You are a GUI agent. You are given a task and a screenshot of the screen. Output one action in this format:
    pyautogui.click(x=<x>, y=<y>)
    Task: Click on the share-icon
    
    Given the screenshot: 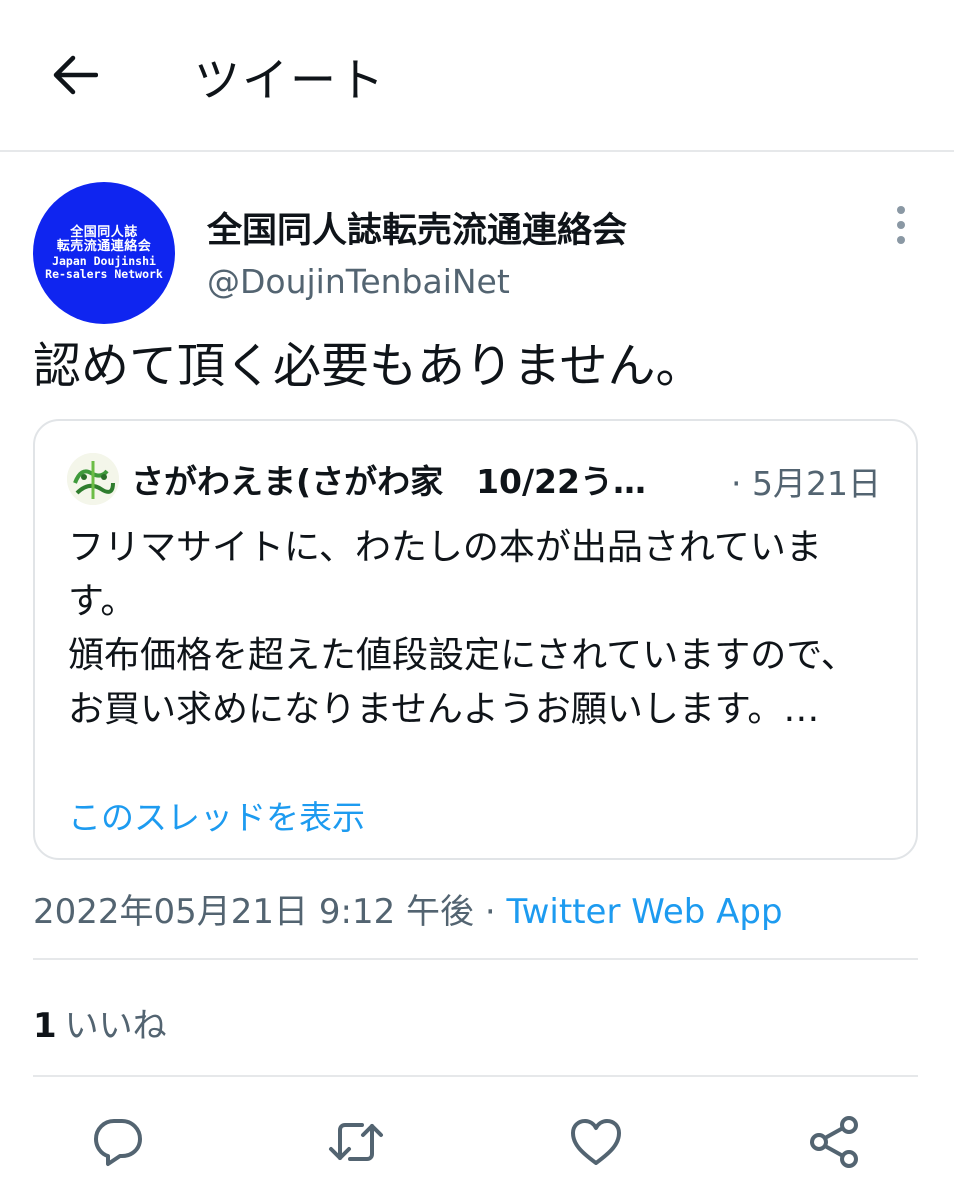 What is the action you would take?
    pyautogui.click(x=834, y=1142)
    